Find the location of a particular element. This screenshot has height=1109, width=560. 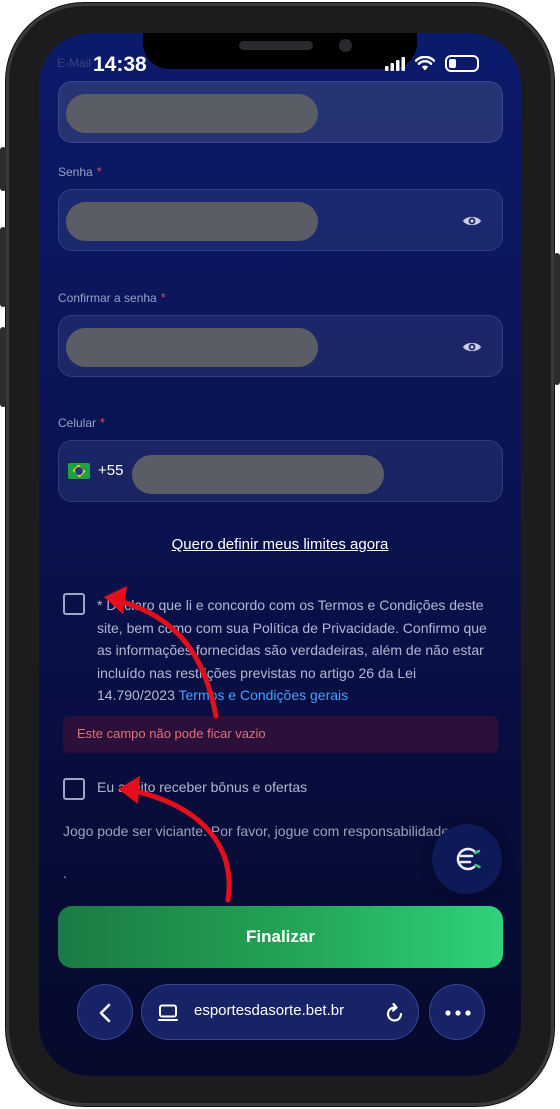

tabs-icon is located at coordinates (168, 1012).